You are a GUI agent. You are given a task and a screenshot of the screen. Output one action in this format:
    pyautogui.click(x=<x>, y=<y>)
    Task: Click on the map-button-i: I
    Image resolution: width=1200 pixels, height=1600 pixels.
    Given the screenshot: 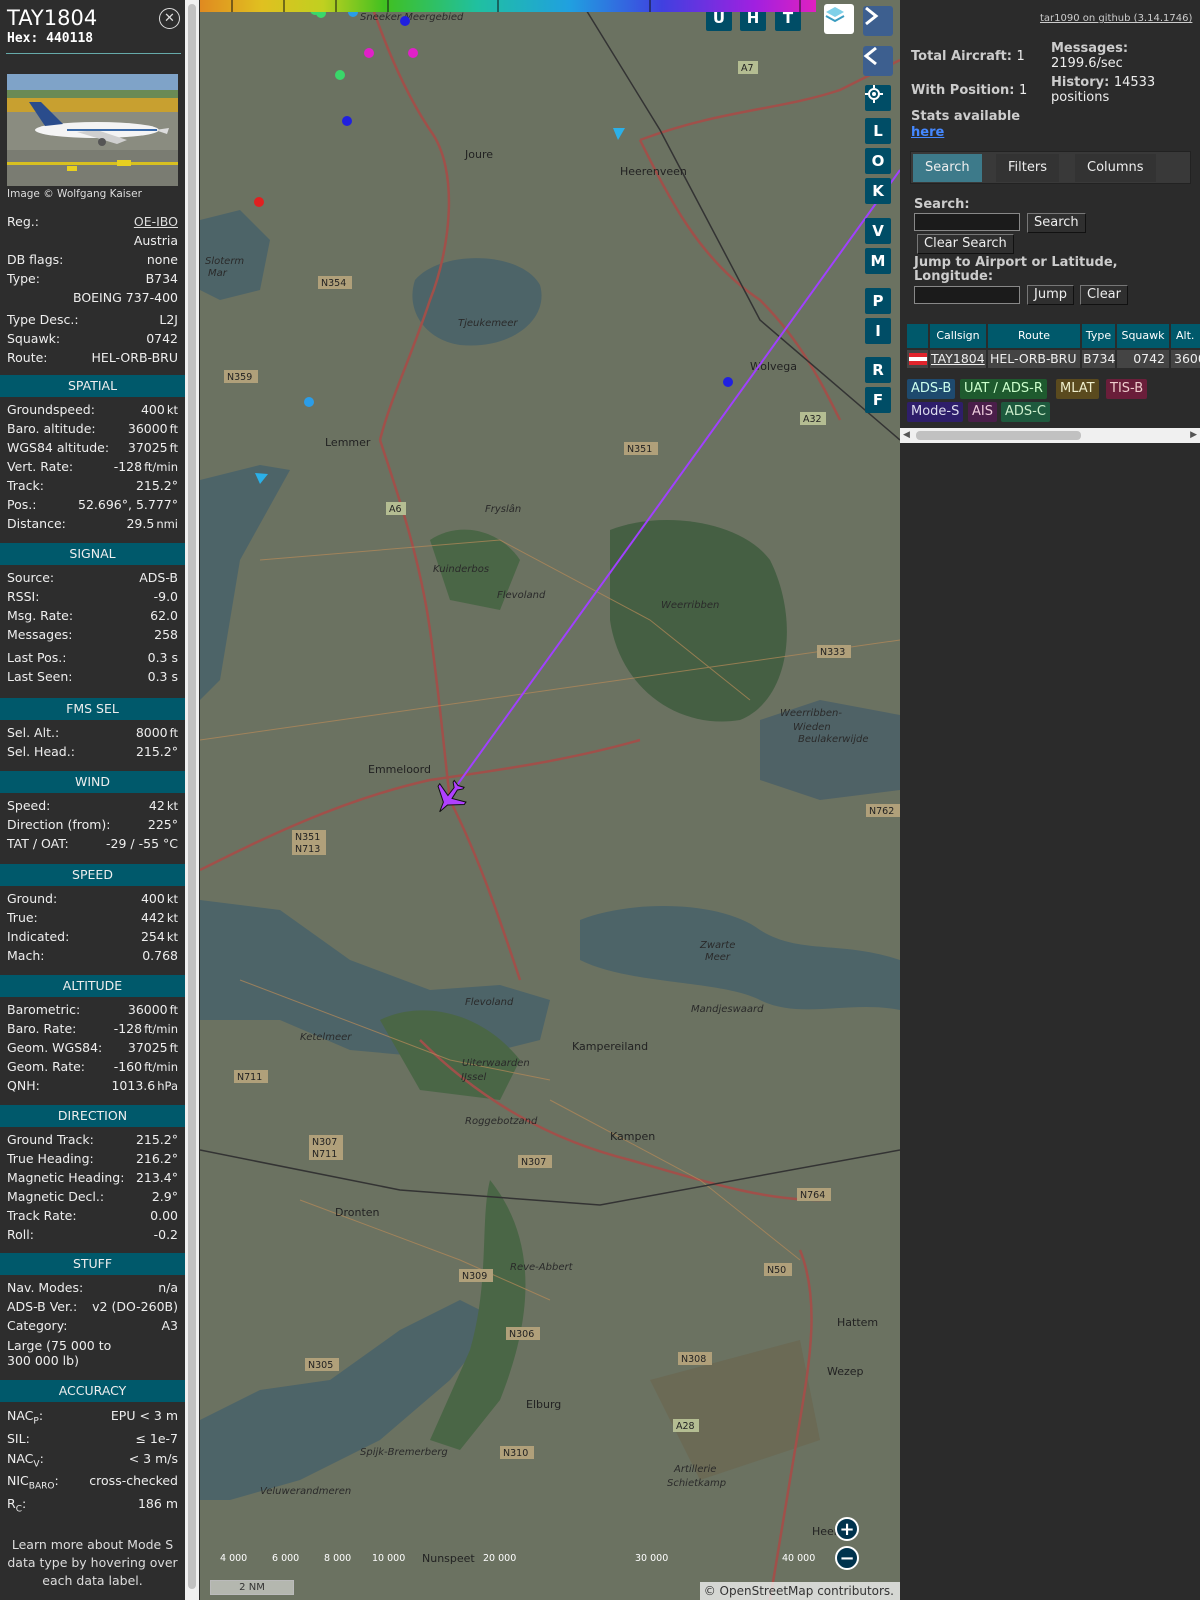 What is the action you would take?
    pyautogui.click(x=878, y=331)
    